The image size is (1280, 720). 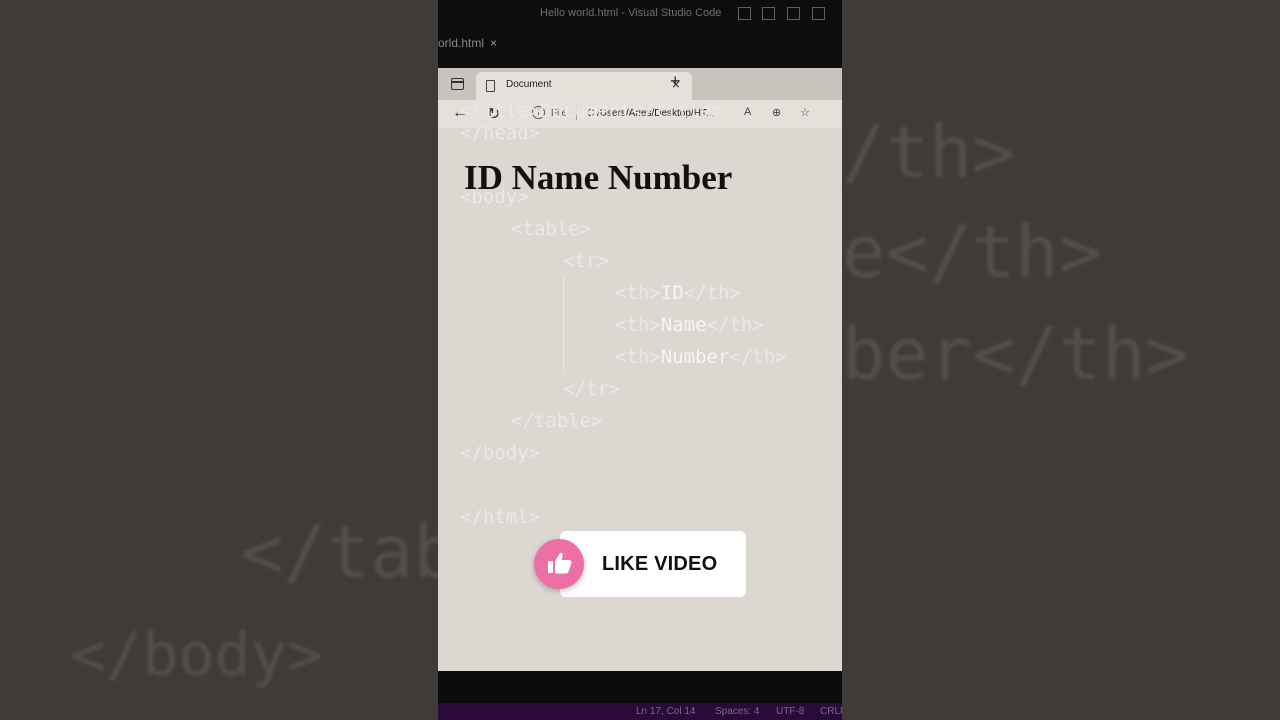 I want to click on code-line: <tr>, so click(x=586, y=261).